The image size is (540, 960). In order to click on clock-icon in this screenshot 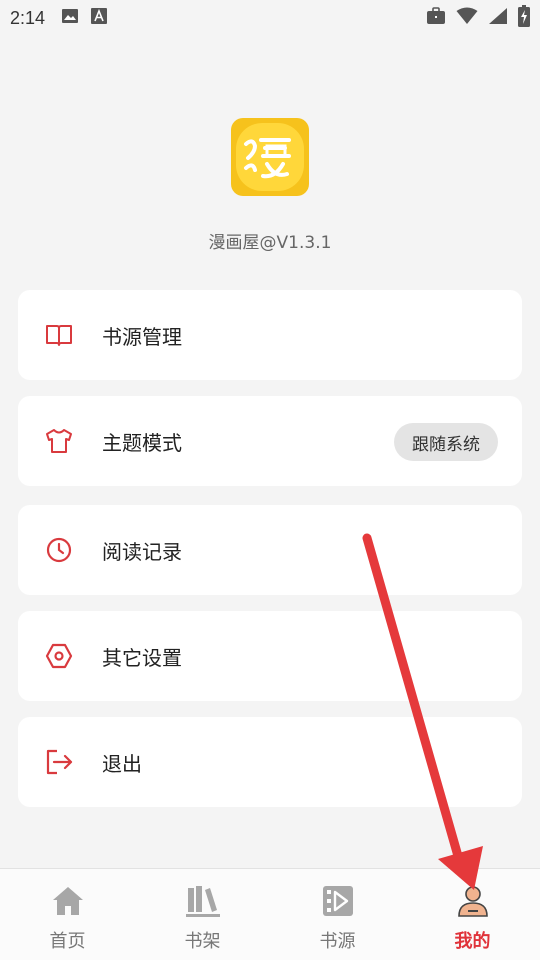, I will do `click(59, 550)`.